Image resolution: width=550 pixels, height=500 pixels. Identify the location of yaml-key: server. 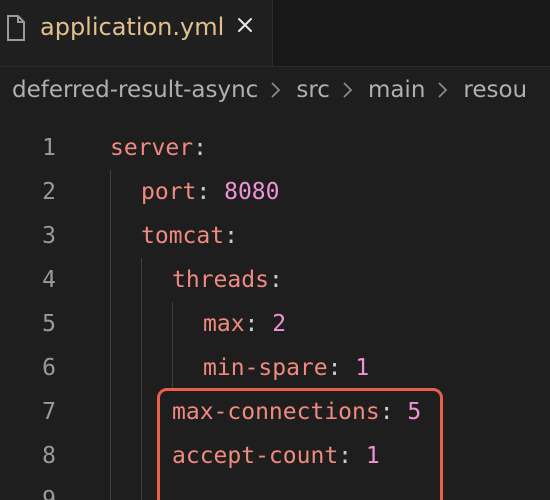
(152, 148).